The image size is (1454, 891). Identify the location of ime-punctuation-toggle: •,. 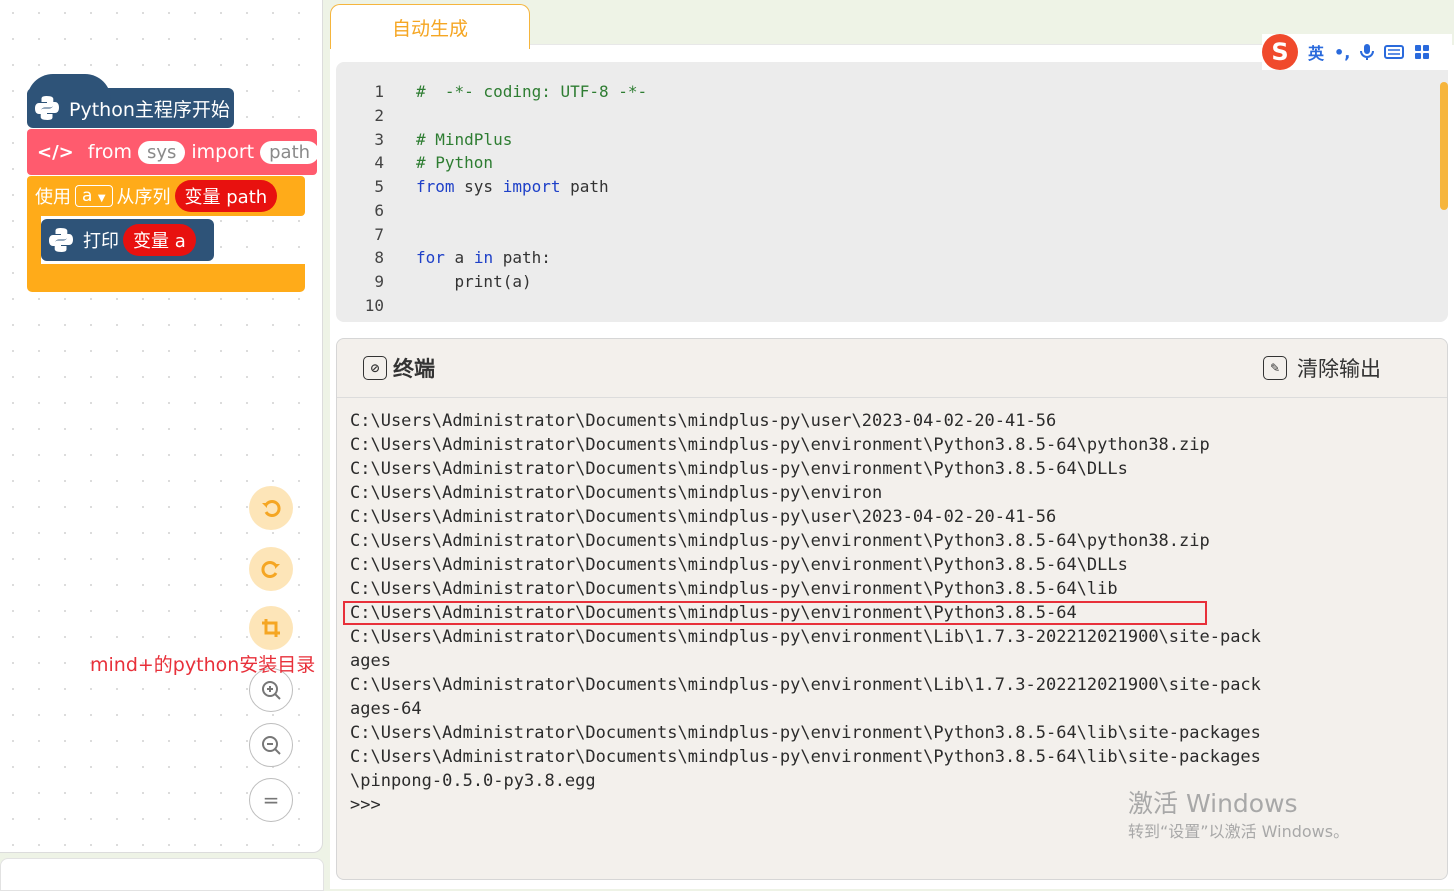
(1342, 52).